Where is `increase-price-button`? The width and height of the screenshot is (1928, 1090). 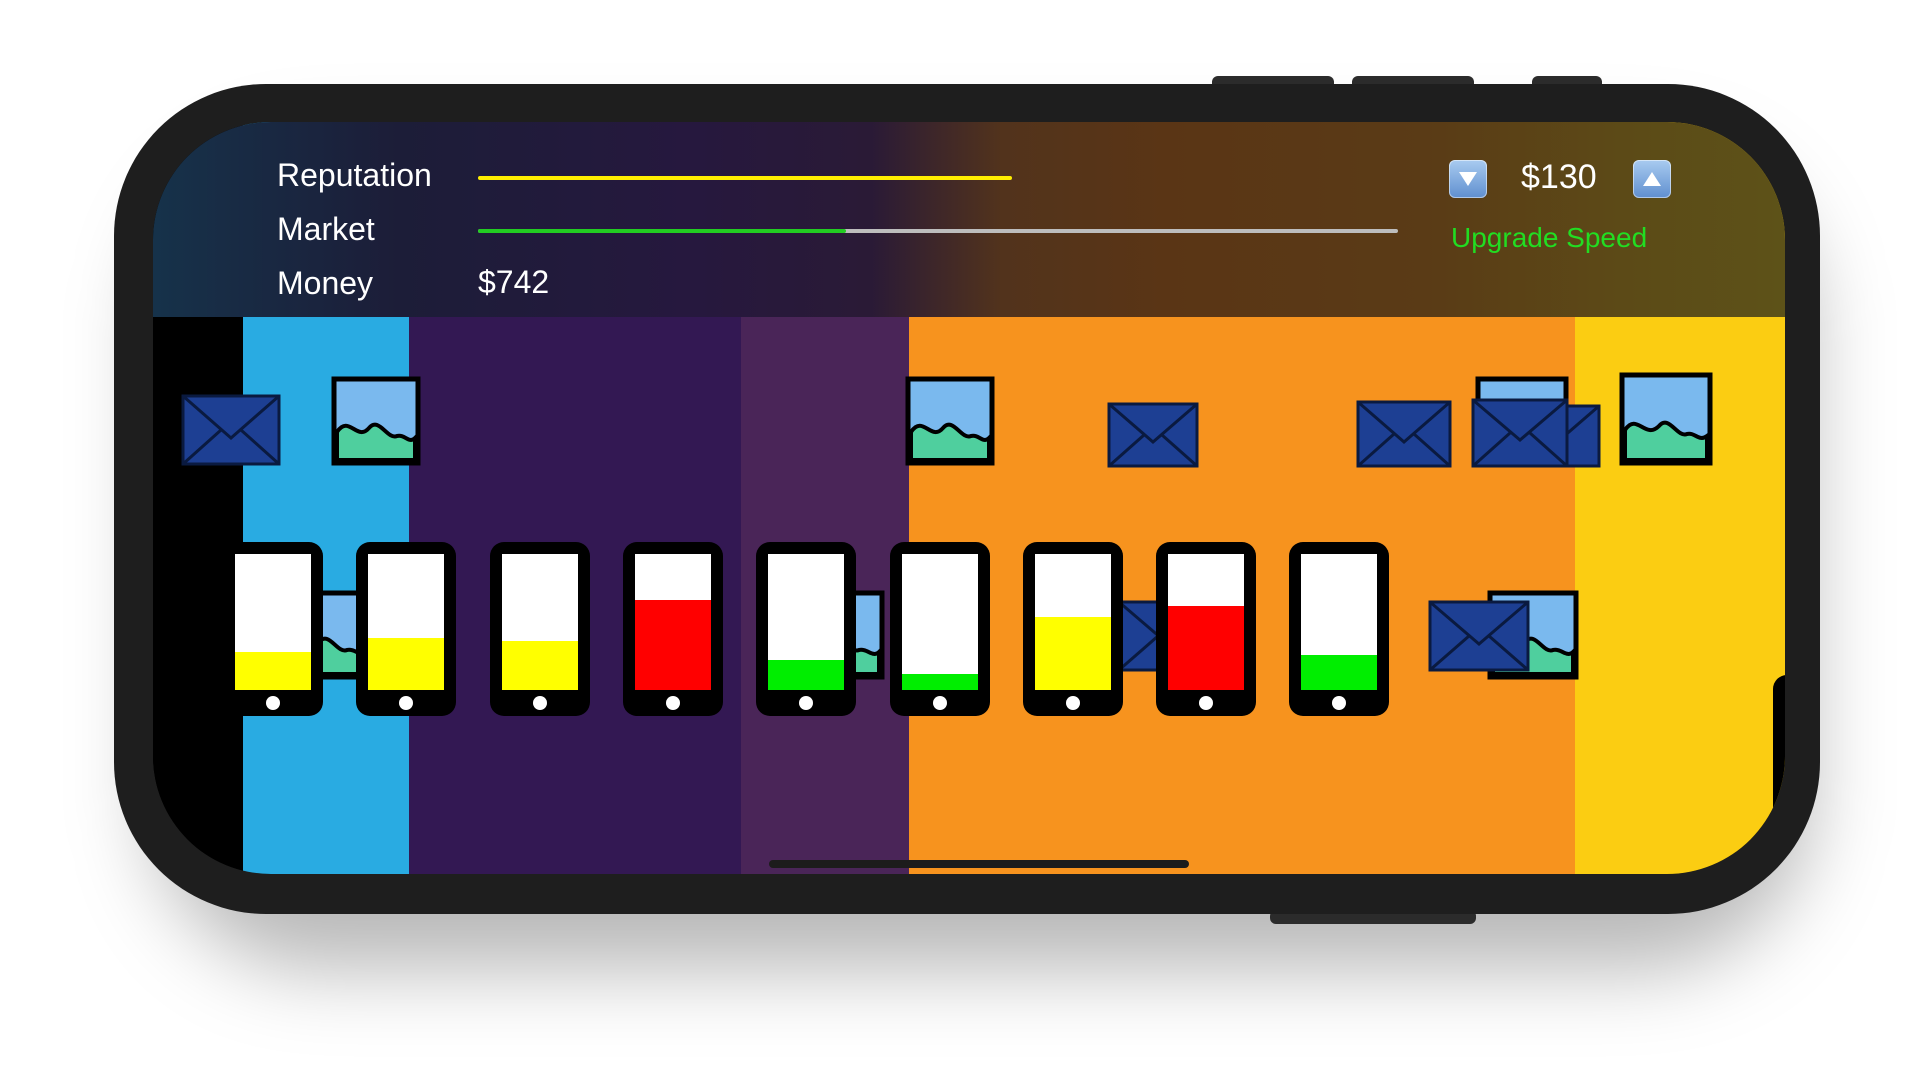
increase-price-button is located at coordinates (1652, 179).